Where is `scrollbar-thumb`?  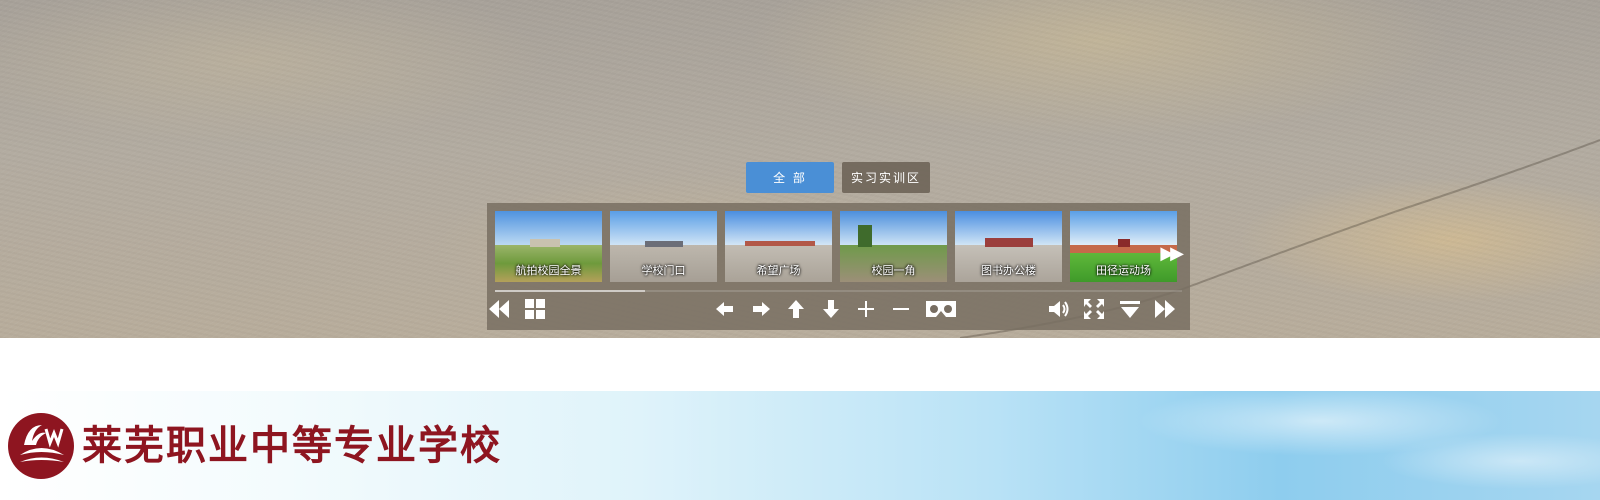 scrollbar-thumb is located at coordinates (570, 291).